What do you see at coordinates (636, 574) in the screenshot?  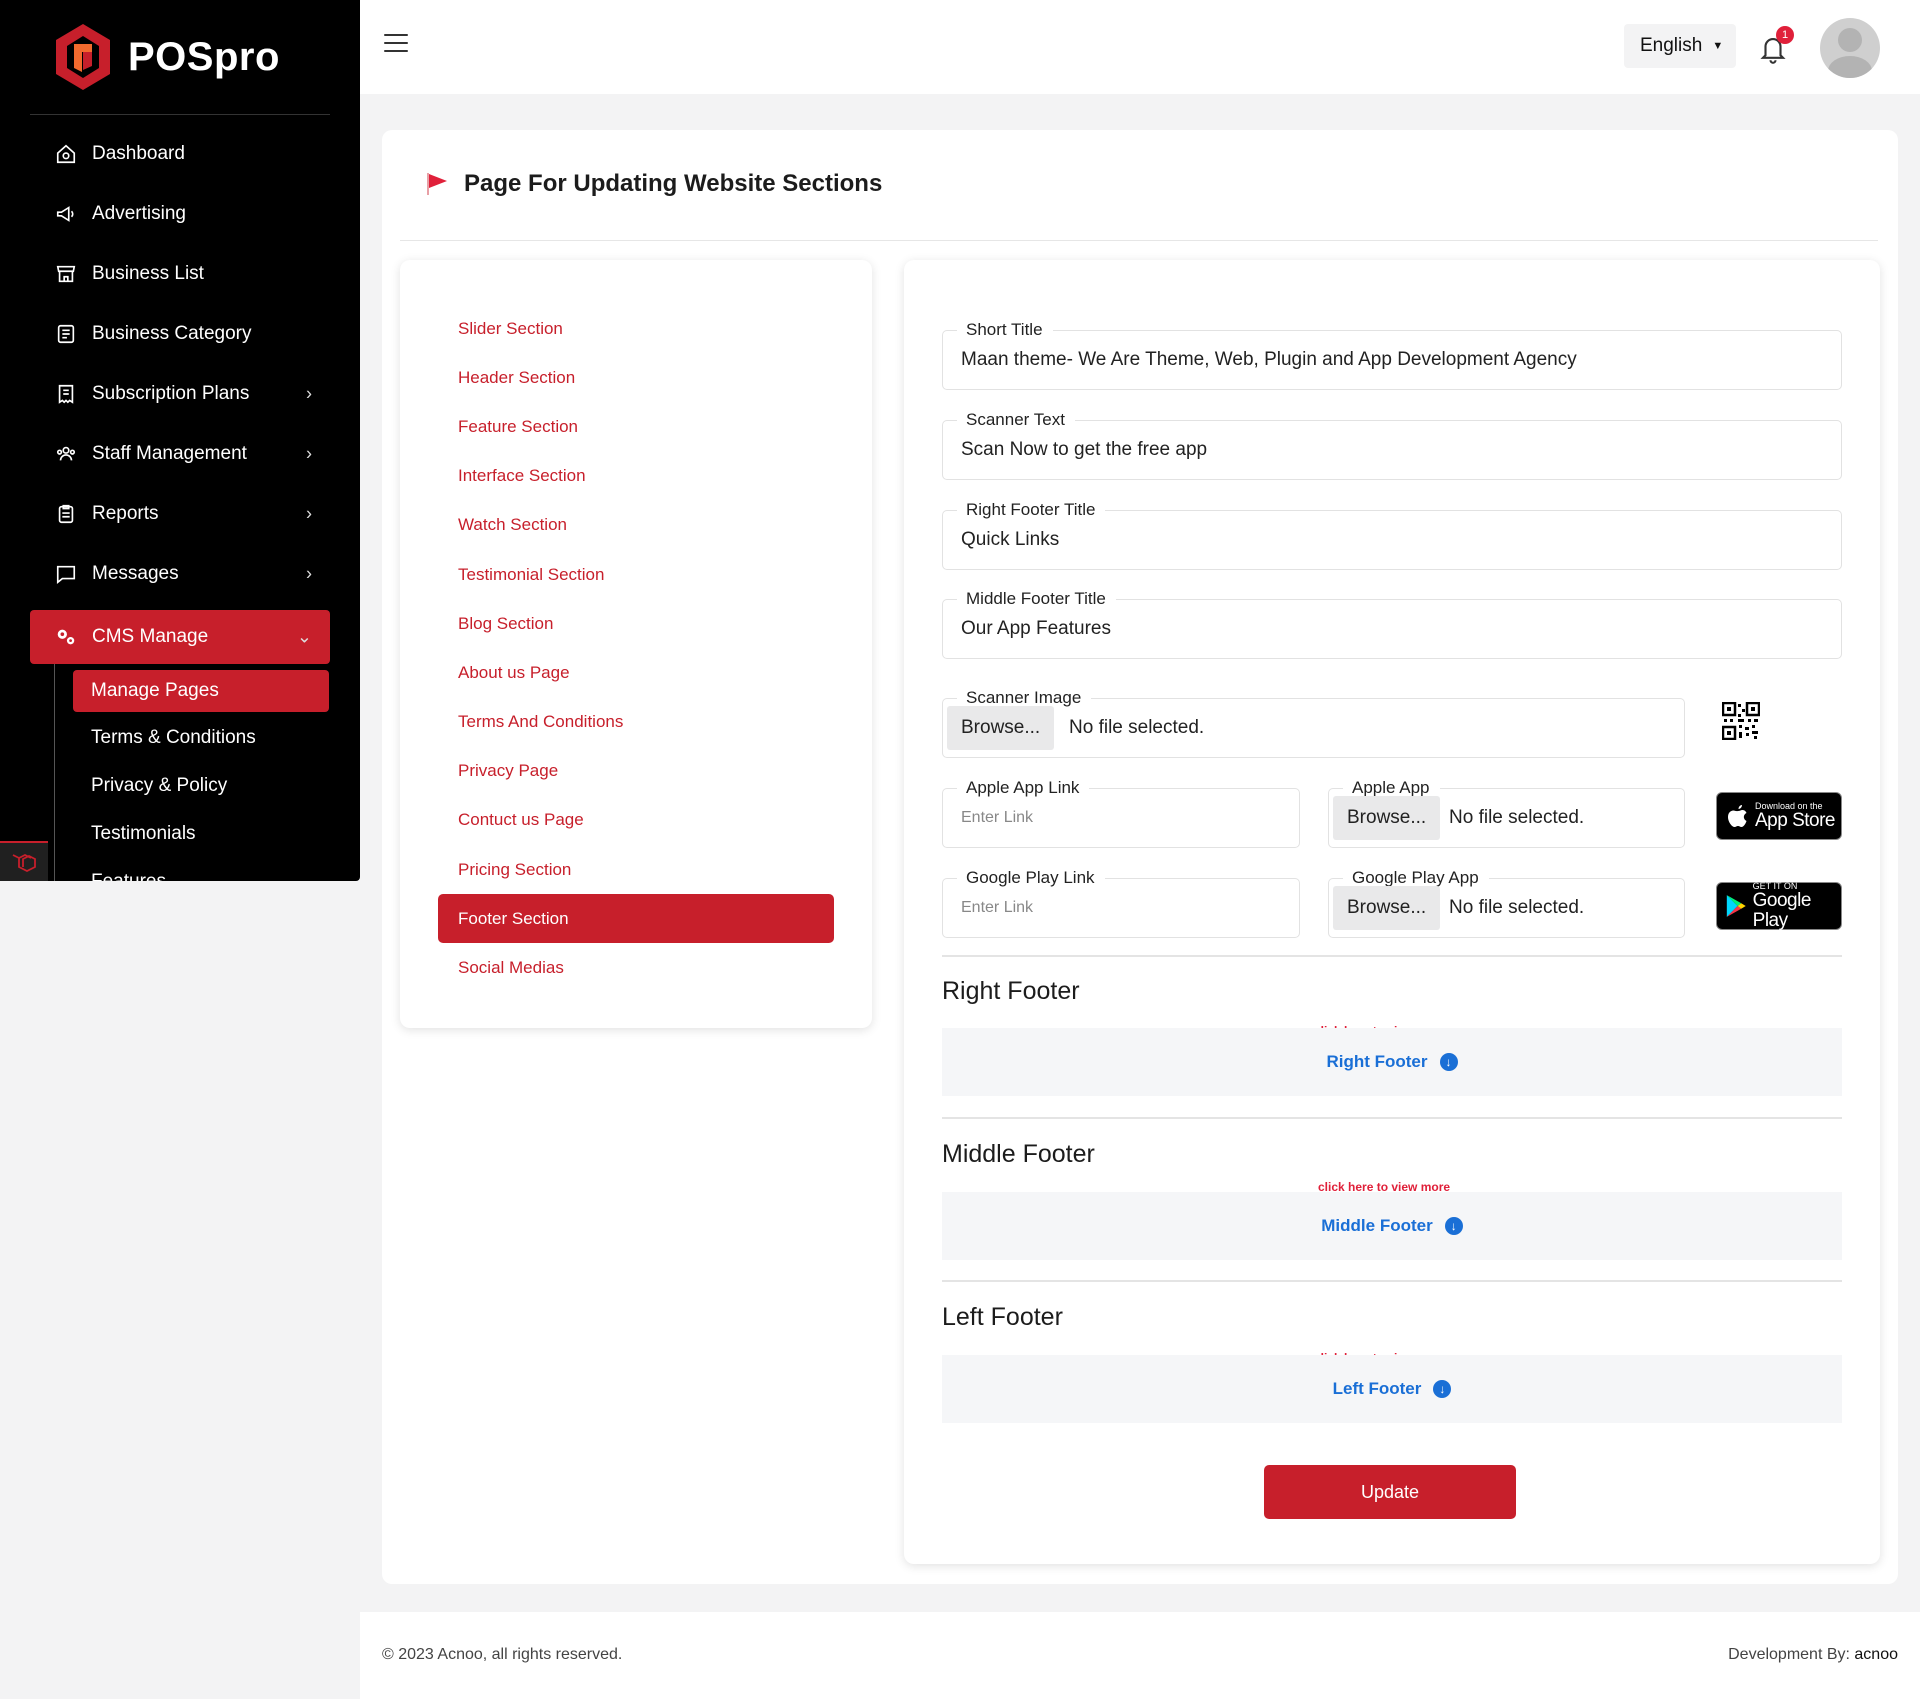 I see `section-menu-item: Testimonial Section` at bounding box center [636, 574].